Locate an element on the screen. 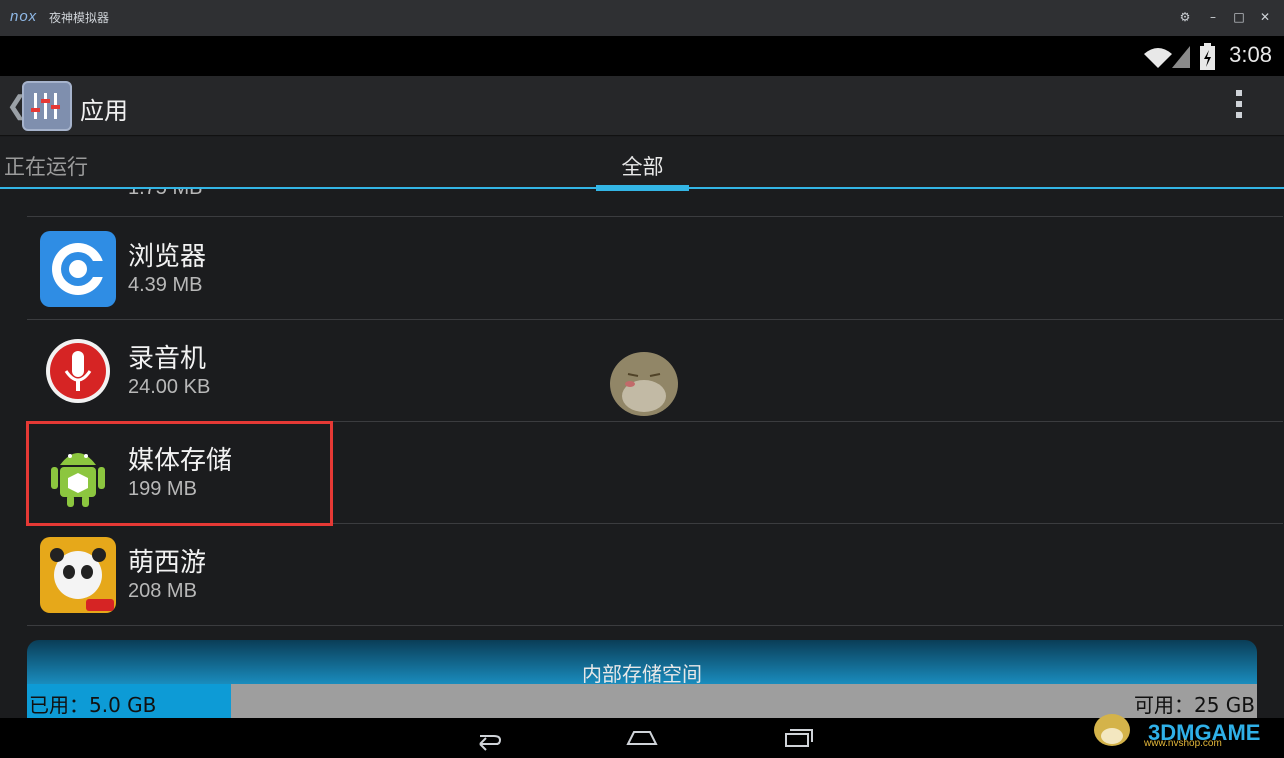 Image resolution: width=1284 pixels, height=758 pixels. battery-charging-icon is located at coordinates (1207, 56).